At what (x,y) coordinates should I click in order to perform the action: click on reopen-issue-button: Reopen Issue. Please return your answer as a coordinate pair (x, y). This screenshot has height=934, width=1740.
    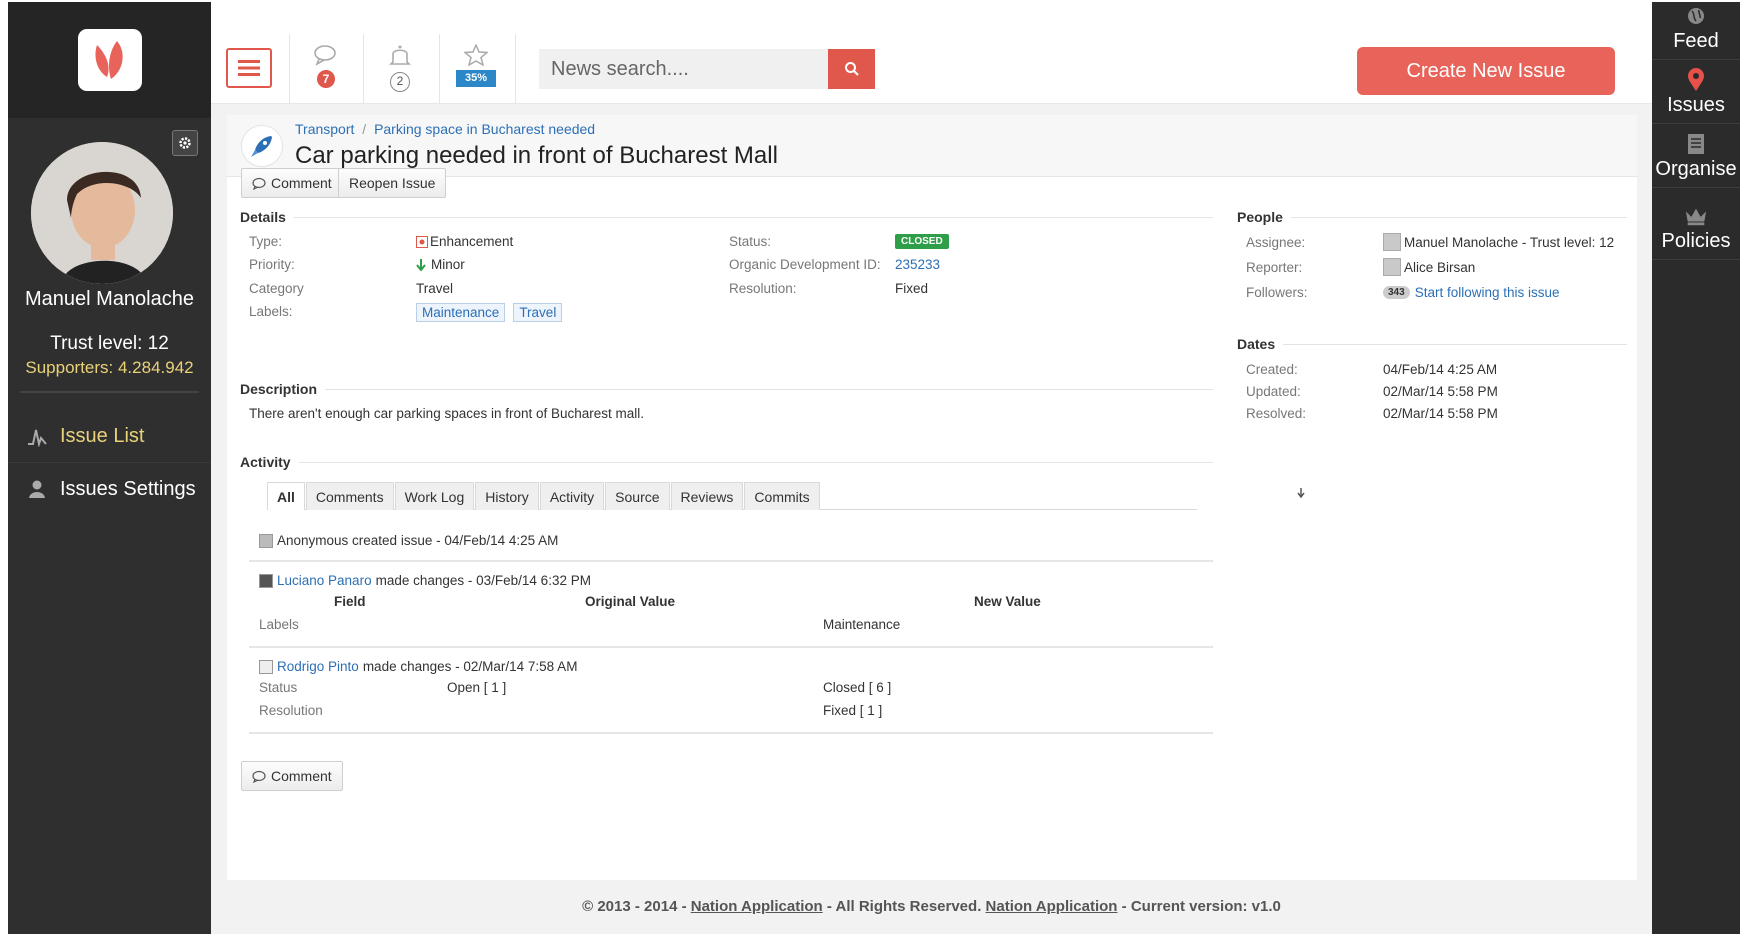
    Looking at the image, I should click on (392, 183).